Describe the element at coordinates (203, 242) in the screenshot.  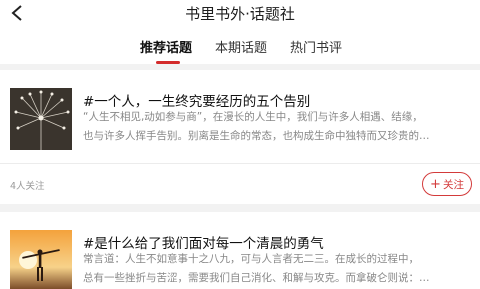
I see `topic-title: #是什么给了我们面对每一个清晨的勇气` at that location.